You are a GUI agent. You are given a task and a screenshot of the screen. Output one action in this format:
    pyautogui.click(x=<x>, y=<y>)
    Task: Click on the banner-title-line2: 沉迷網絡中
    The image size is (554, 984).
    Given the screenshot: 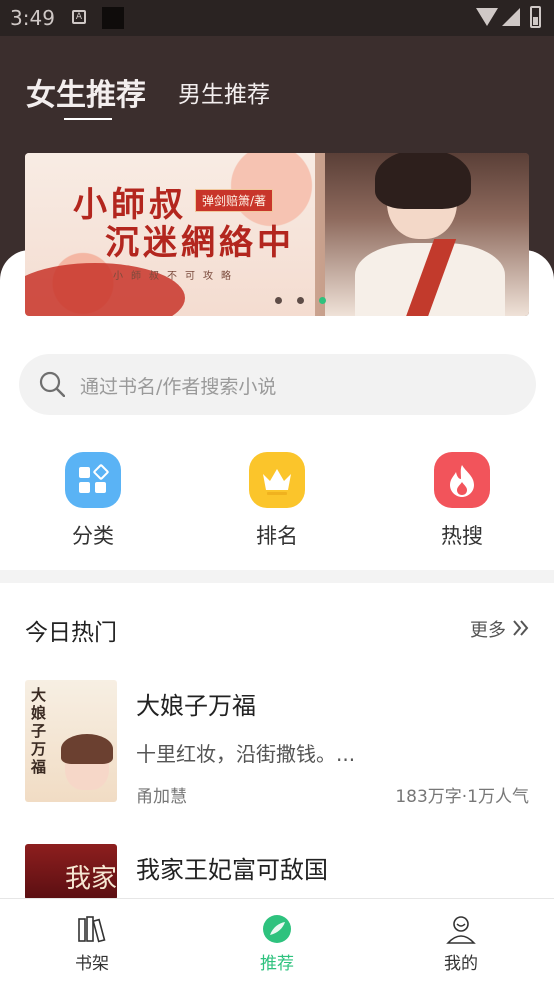 What is the action you would take?
    pyautogui.click(x=200, y=243)
    